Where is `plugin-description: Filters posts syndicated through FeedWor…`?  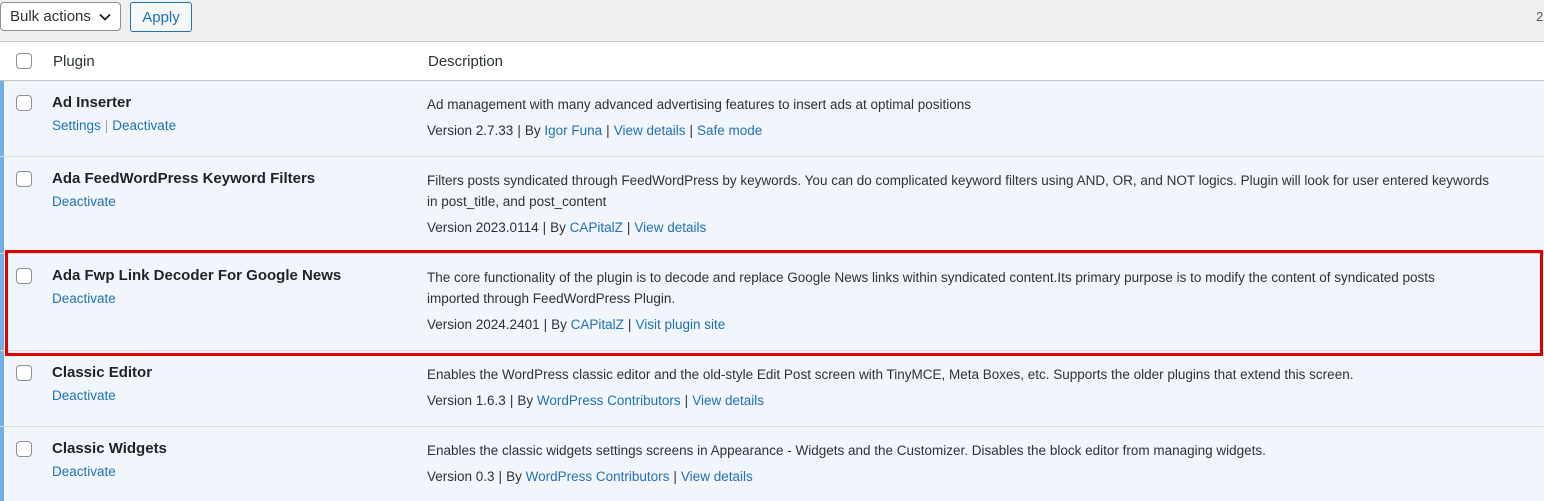 plugin-description: Filters posts syndicated through FeedWor… is located at coordinates (985, 191).